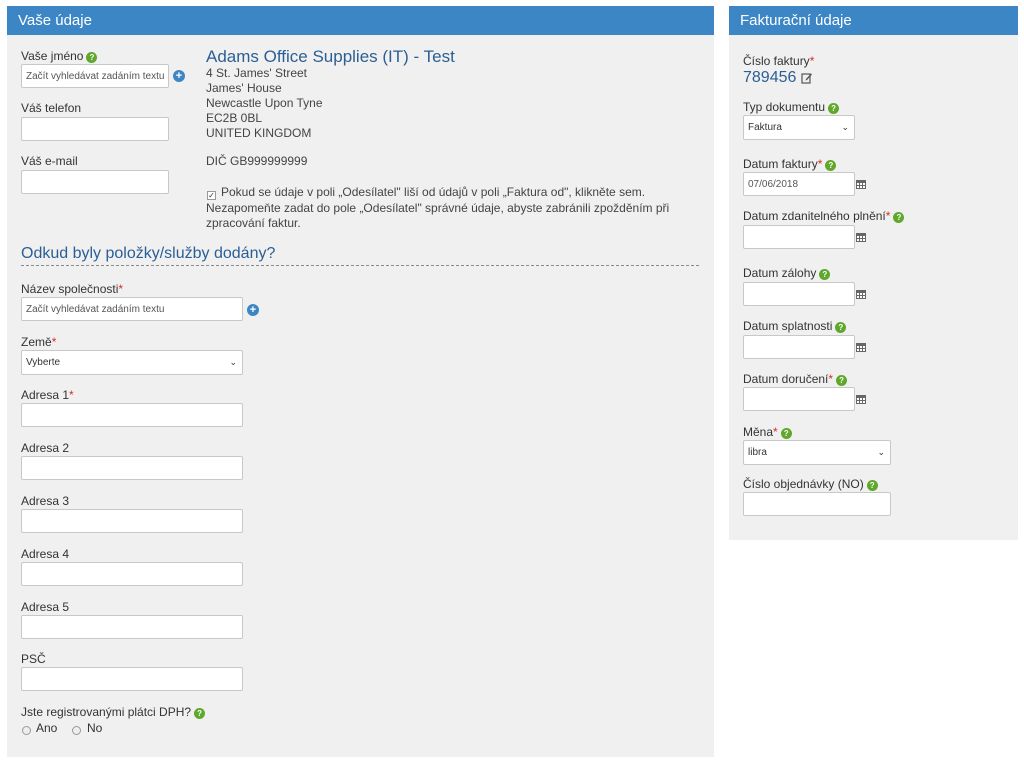  What do you see at coordinates (817, 504) in the screenshot?
I see `po-number-input` at bounding box center [817, 504].